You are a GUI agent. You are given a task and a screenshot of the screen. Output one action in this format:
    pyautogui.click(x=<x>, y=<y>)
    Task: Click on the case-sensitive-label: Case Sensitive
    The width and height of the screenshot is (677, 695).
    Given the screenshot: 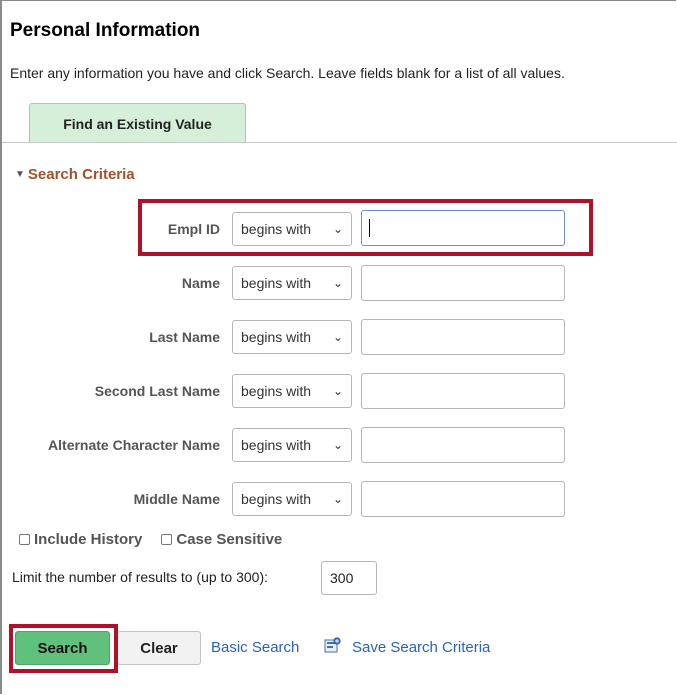 What is the action you would take?
    pyautogui.click(x=229, y=539)
    